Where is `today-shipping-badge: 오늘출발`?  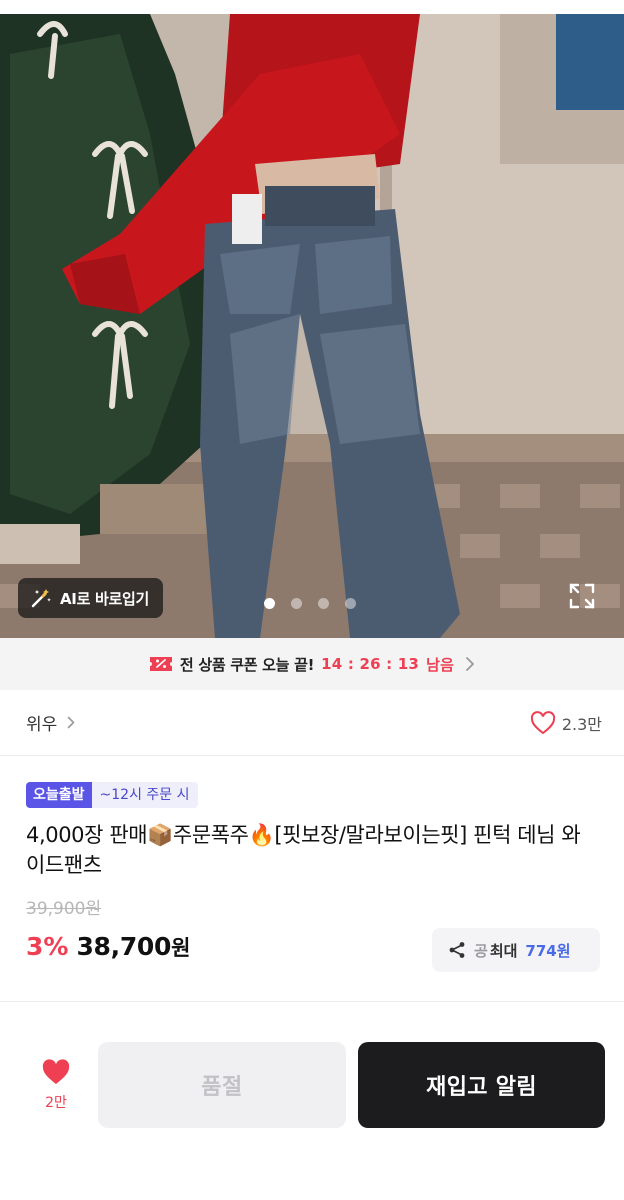
today-shipping-badge: 오늘출발 is located at coordinates (59, 795).